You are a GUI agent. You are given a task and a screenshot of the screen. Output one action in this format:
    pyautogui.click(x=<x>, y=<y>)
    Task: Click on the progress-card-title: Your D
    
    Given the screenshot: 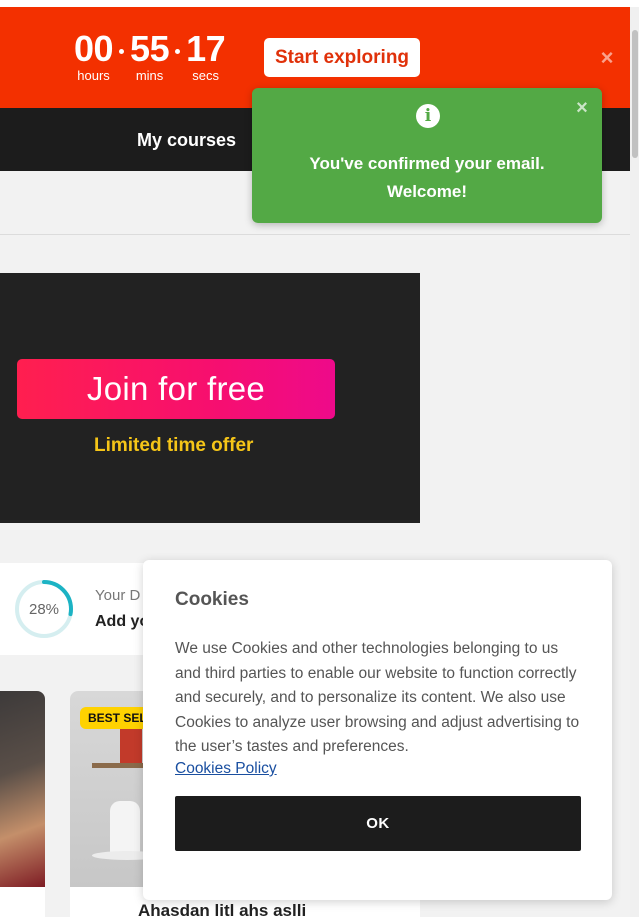 What is the action you would take?
    pyautogui.click(x=118, y=595)
    